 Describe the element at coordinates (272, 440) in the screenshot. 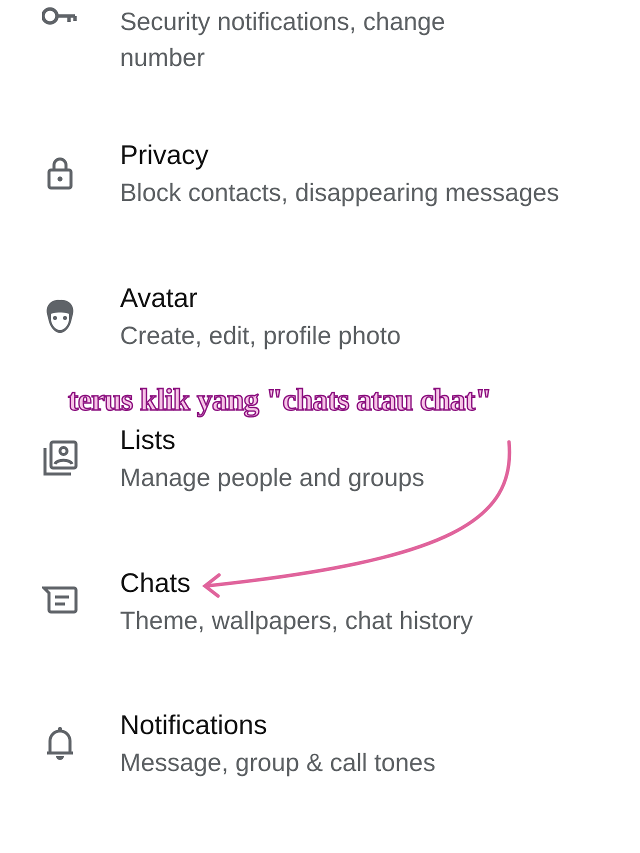

I see `setting-title: Lists` at that location.